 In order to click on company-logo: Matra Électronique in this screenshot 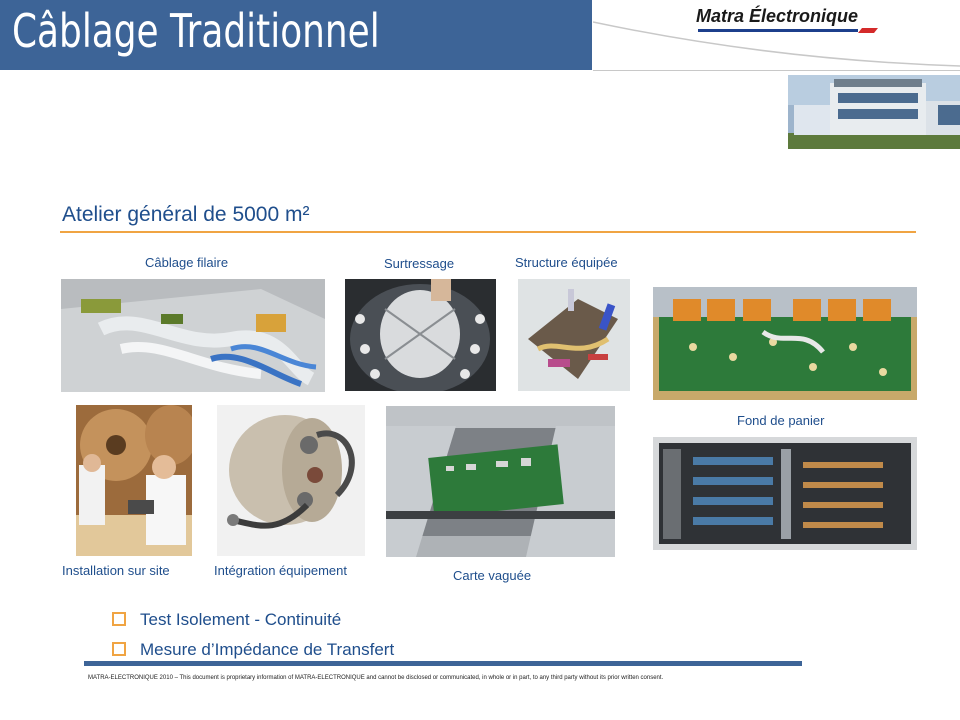, I will do `click(777, 16)`.